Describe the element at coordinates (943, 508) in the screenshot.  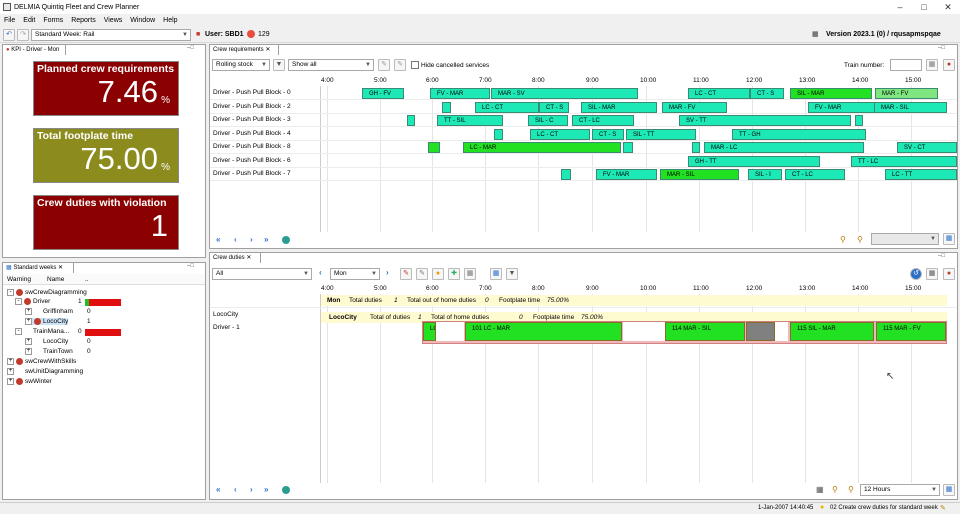
I see `pencil-icon: ✎` at that location.